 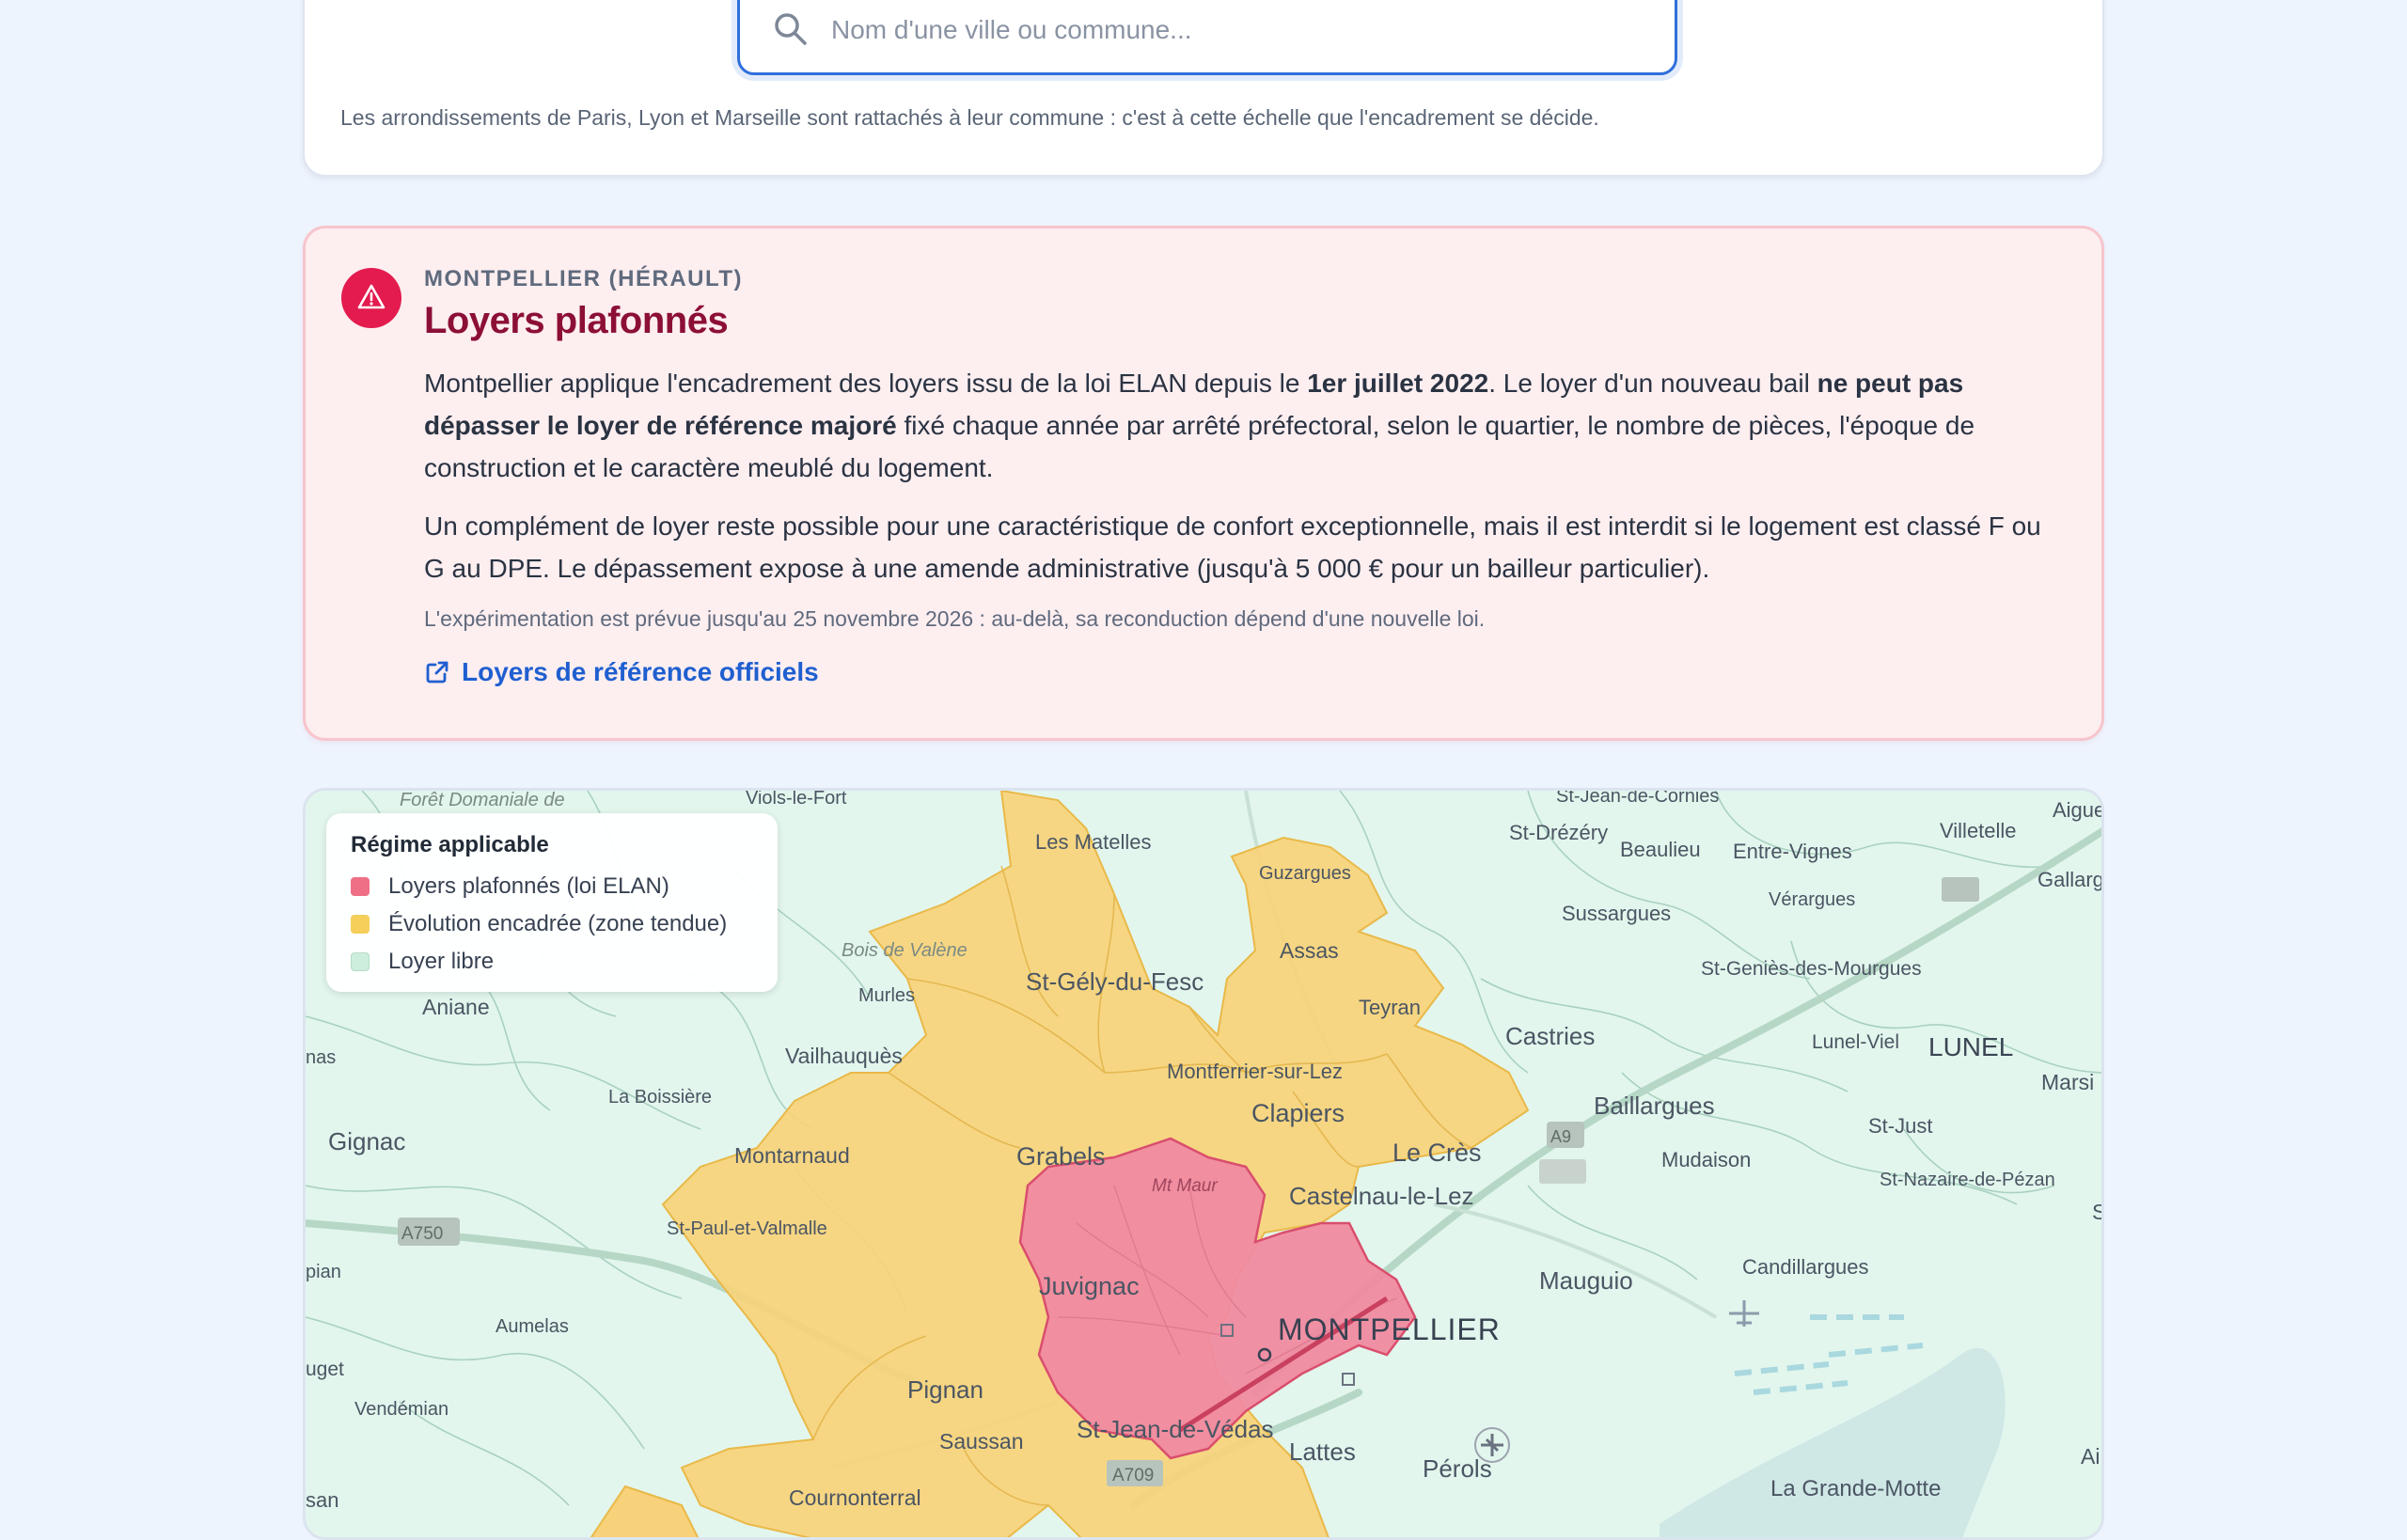 I want to click on label-saussan: Saussan, so click(x=981, y=1441).